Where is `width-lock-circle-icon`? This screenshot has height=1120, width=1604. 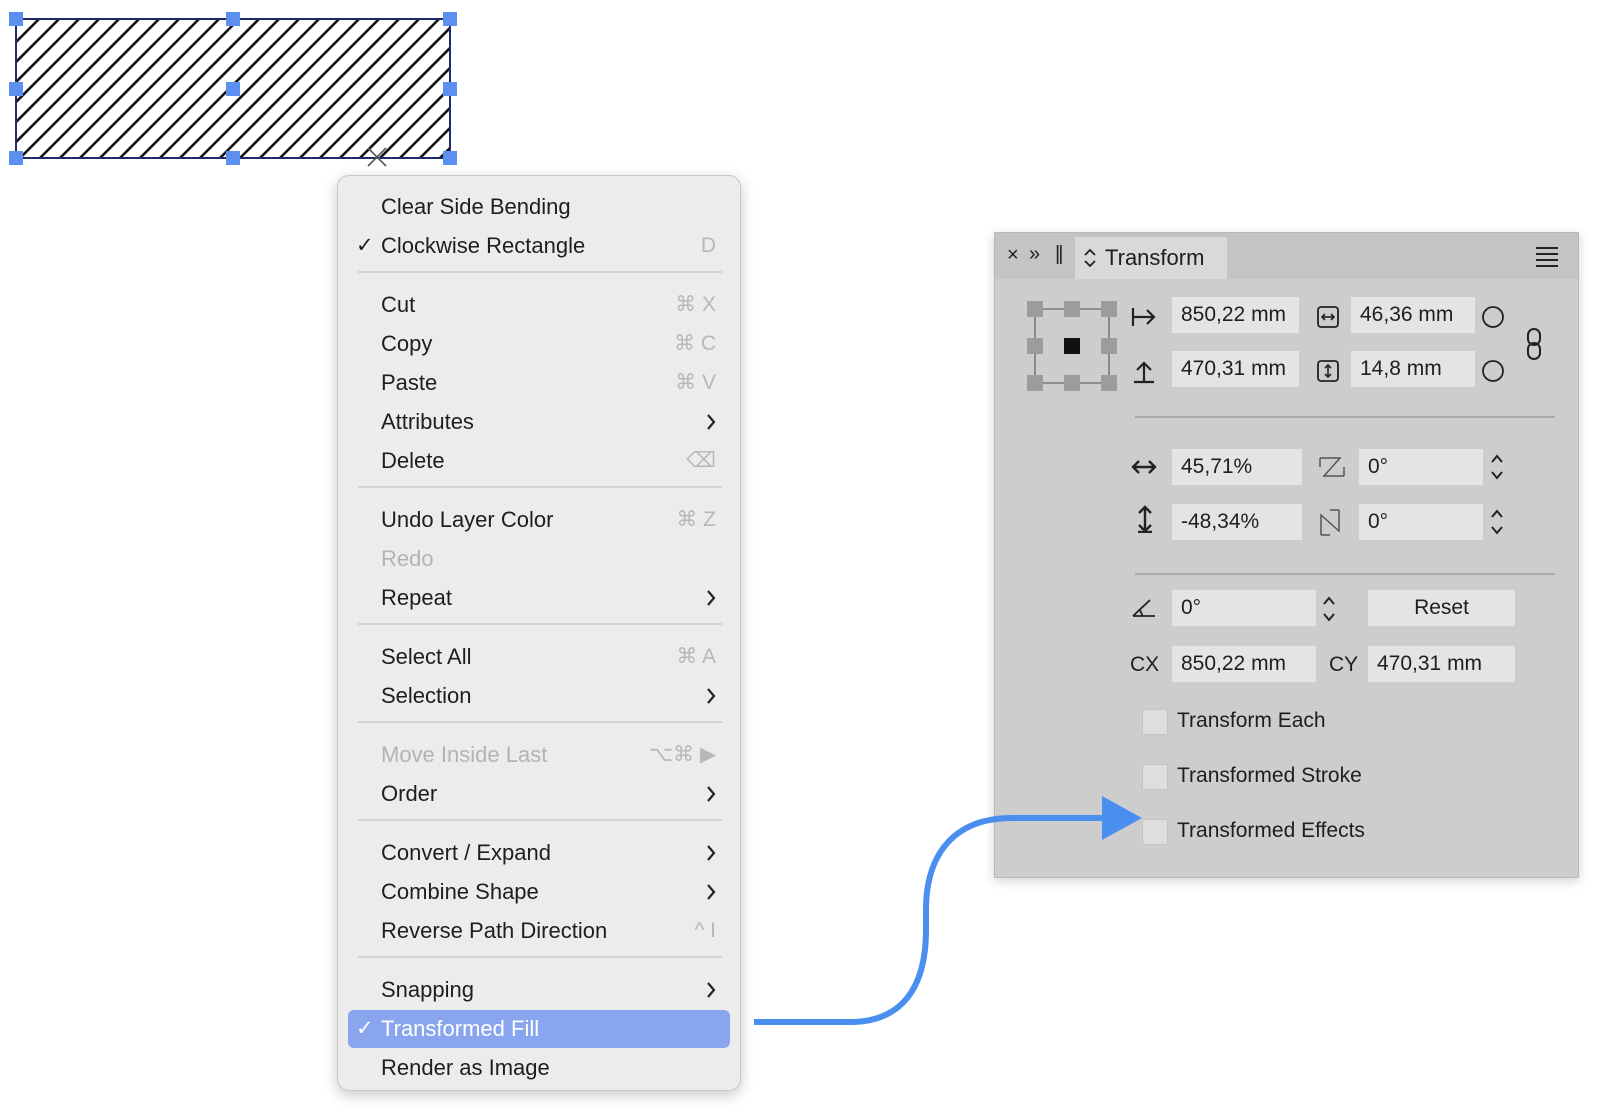 width-lock-circle-icon is located at coordinates (1493, 317).